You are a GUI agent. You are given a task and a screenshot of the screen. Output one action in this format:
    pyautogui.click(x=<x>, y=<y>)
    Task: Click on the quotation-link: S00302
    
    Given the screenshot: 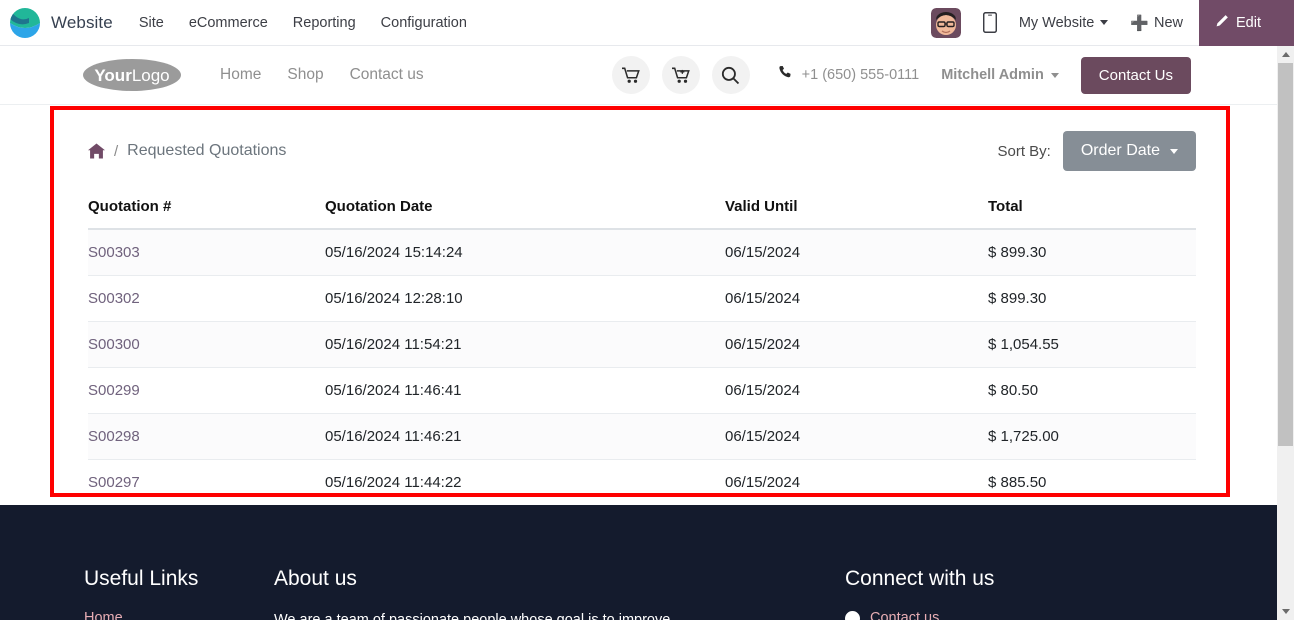 What is the action you would take?
    pyautogui.click(x=114, y=298)
    